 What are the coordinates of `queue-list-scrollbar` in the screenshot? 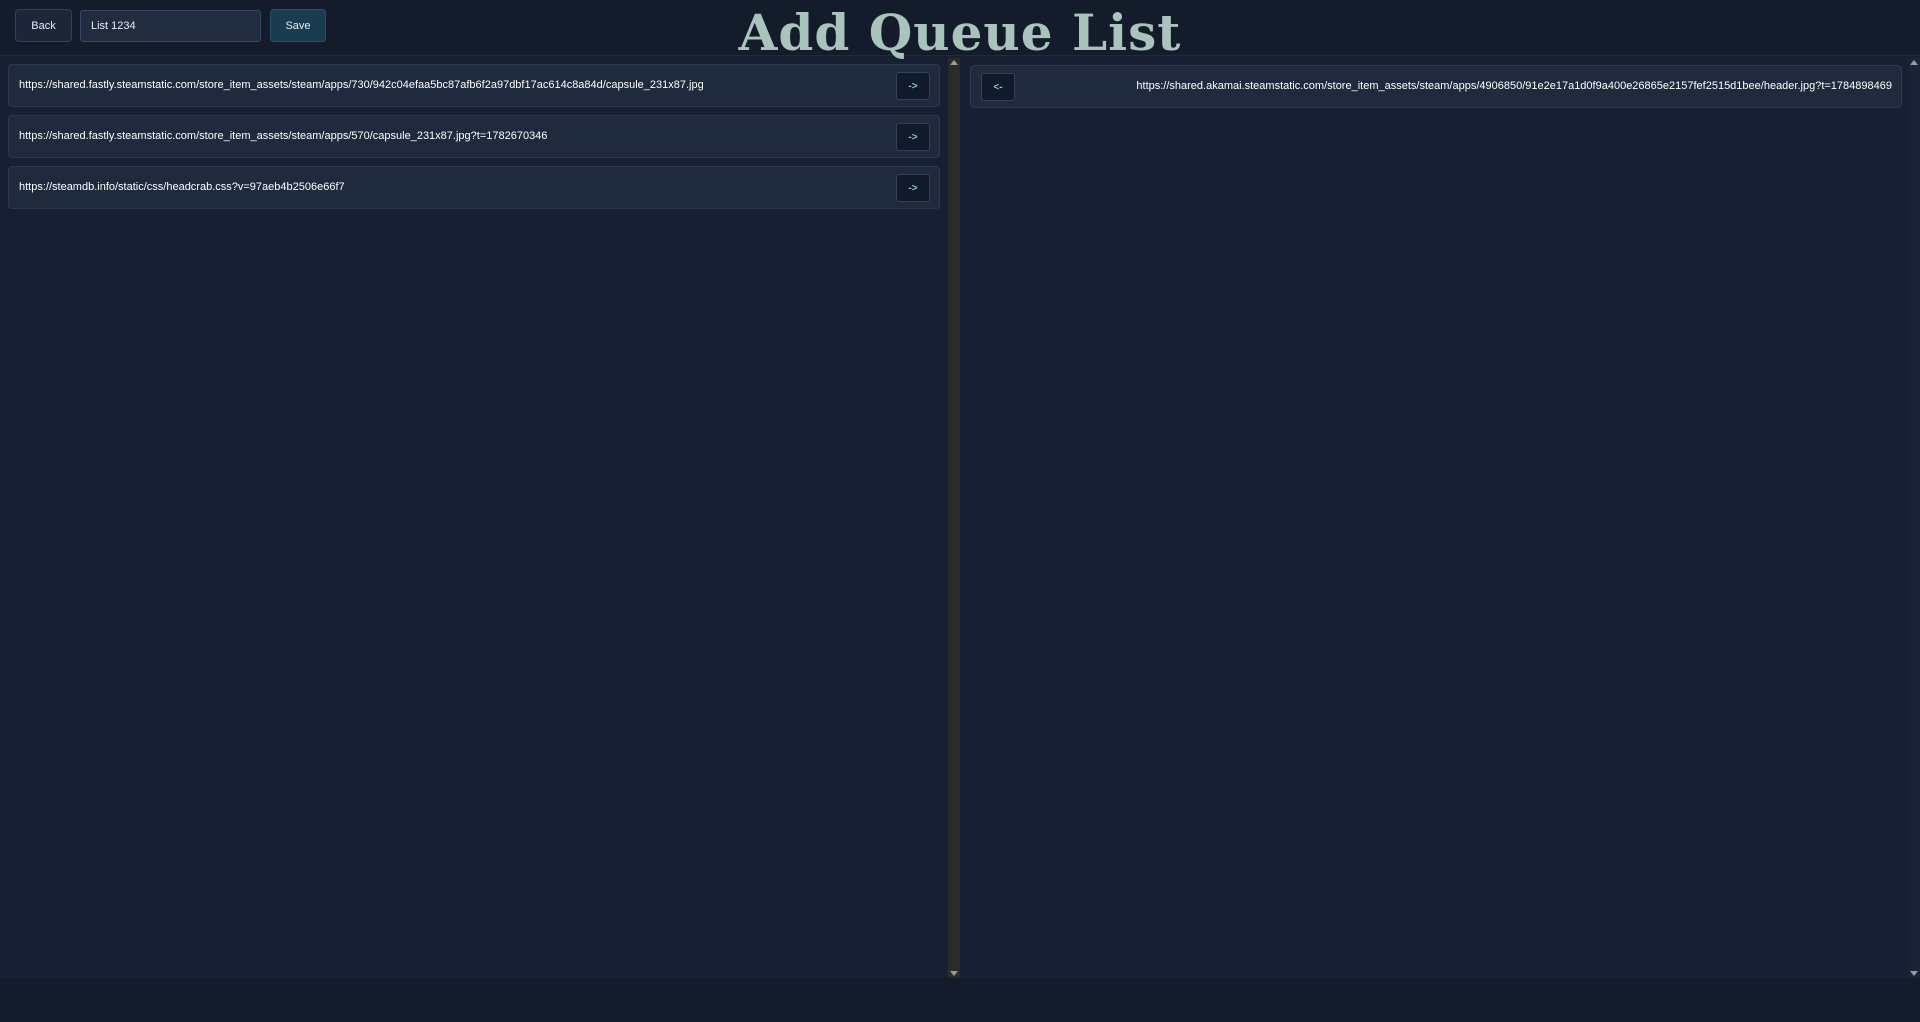 It's located at (1914, 518).